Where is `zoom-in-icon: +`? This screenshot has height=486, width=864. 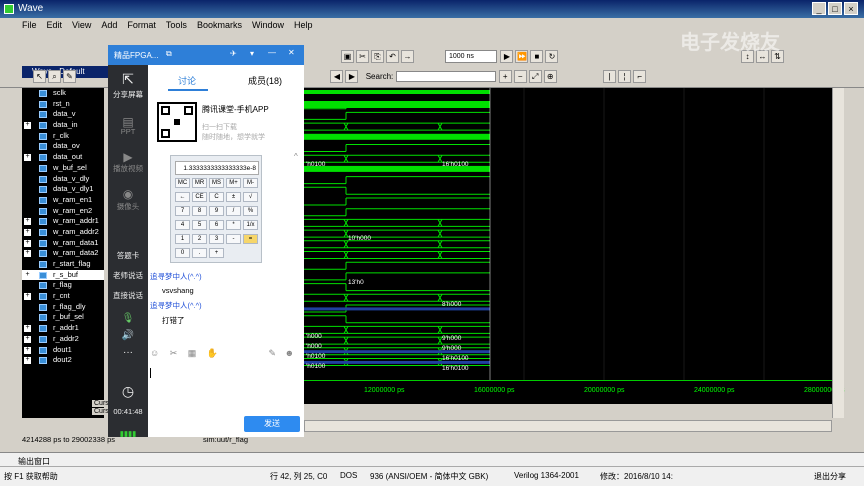 zoom-in-icon: + is located at coordinates (505, 76).